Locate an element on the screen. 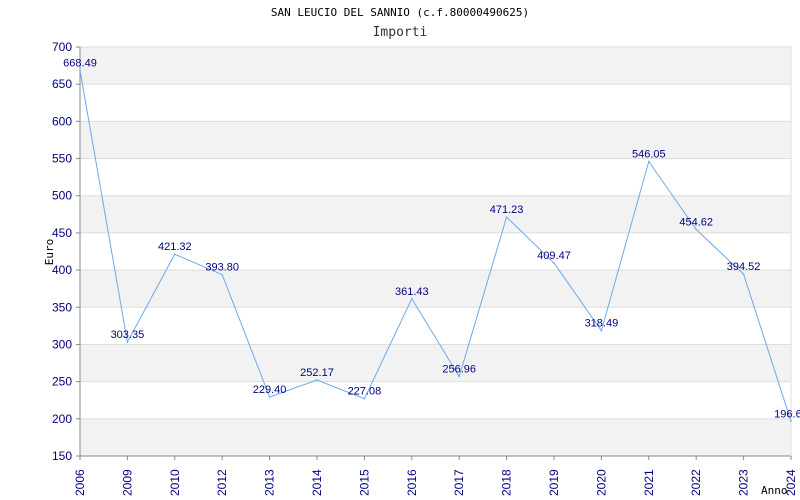 The image size is (800, 500). data-label: 421.32 is located at coordinates (175, 247).